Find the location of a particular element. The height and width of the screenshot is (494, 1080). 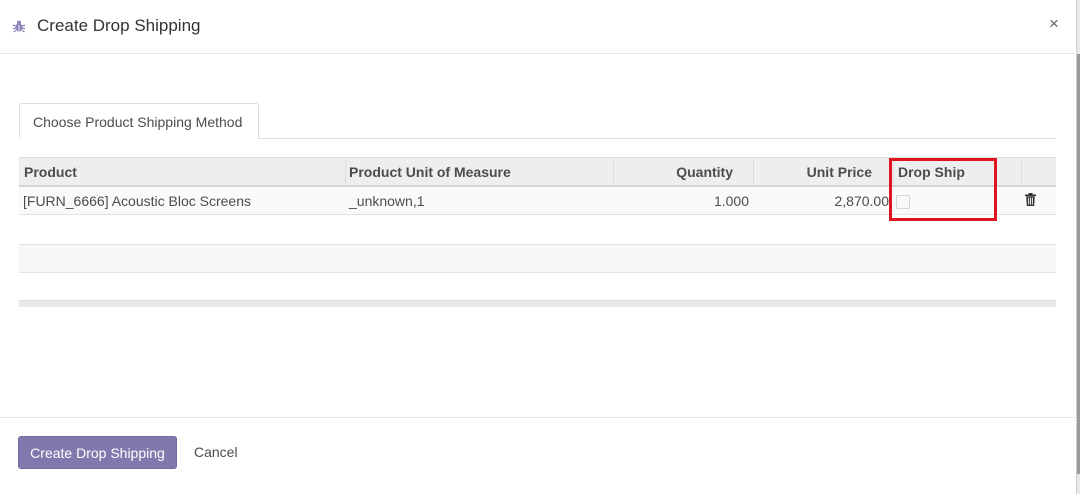

trash-icon is located at coordinates (1030, 199).